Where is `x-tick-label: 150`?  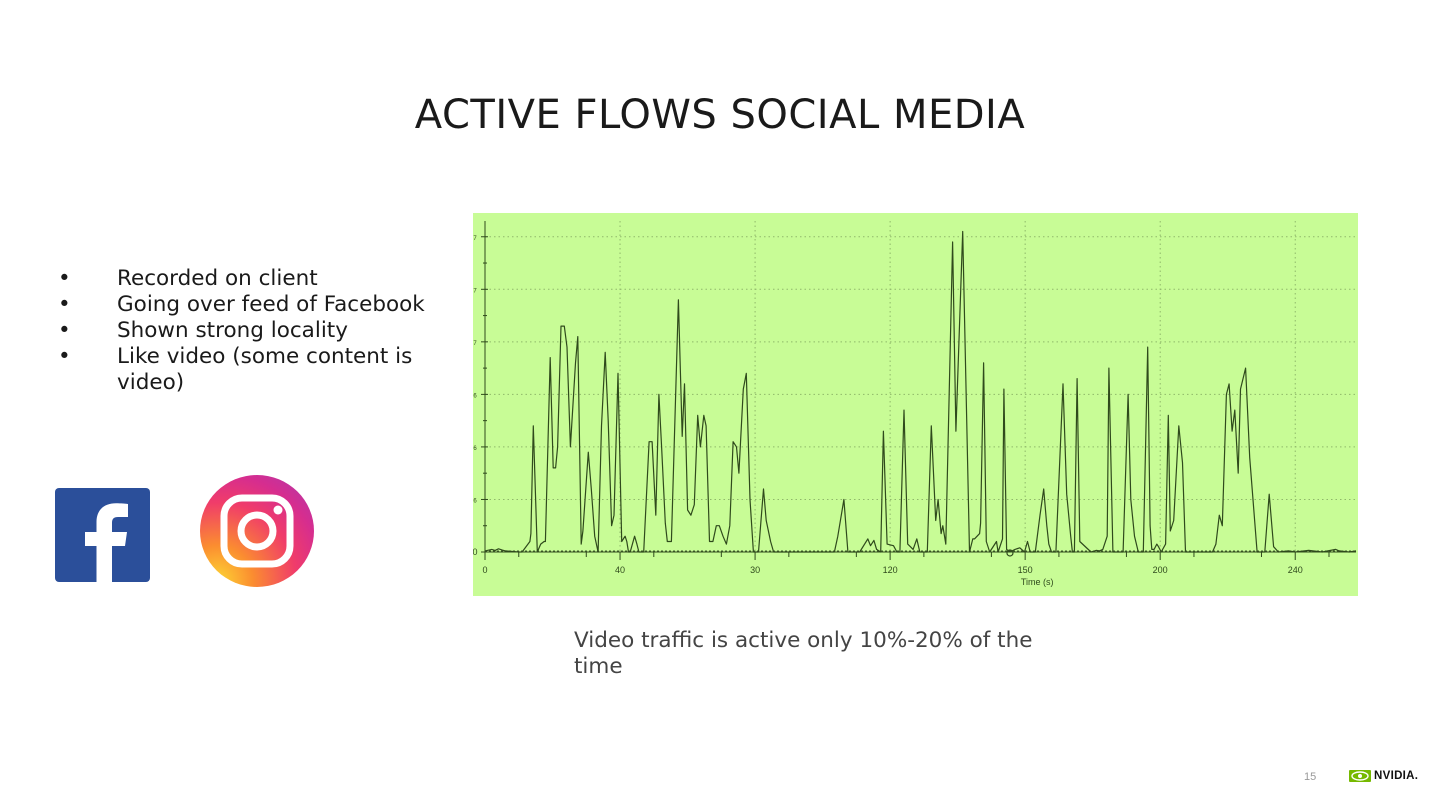 x-tick-label: 150 is located at coordinates (1025, 570).